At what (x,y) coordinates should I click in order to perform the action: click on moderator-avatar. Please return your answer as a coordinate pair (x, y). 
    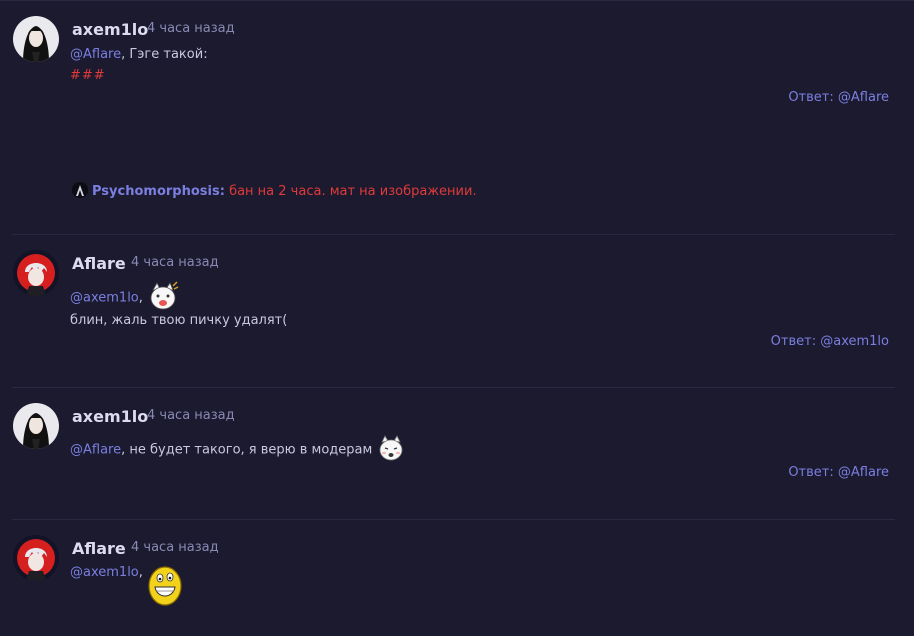
    Looking at the image, I should click on (80, 190).